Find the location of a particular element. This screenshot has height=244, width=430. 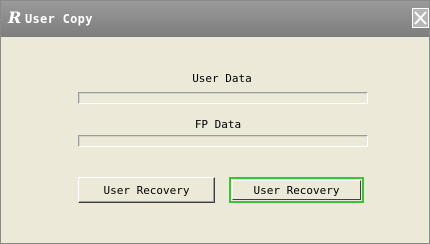

user-recovery-button-label: User Recovery is located at coordinates (146, 190).